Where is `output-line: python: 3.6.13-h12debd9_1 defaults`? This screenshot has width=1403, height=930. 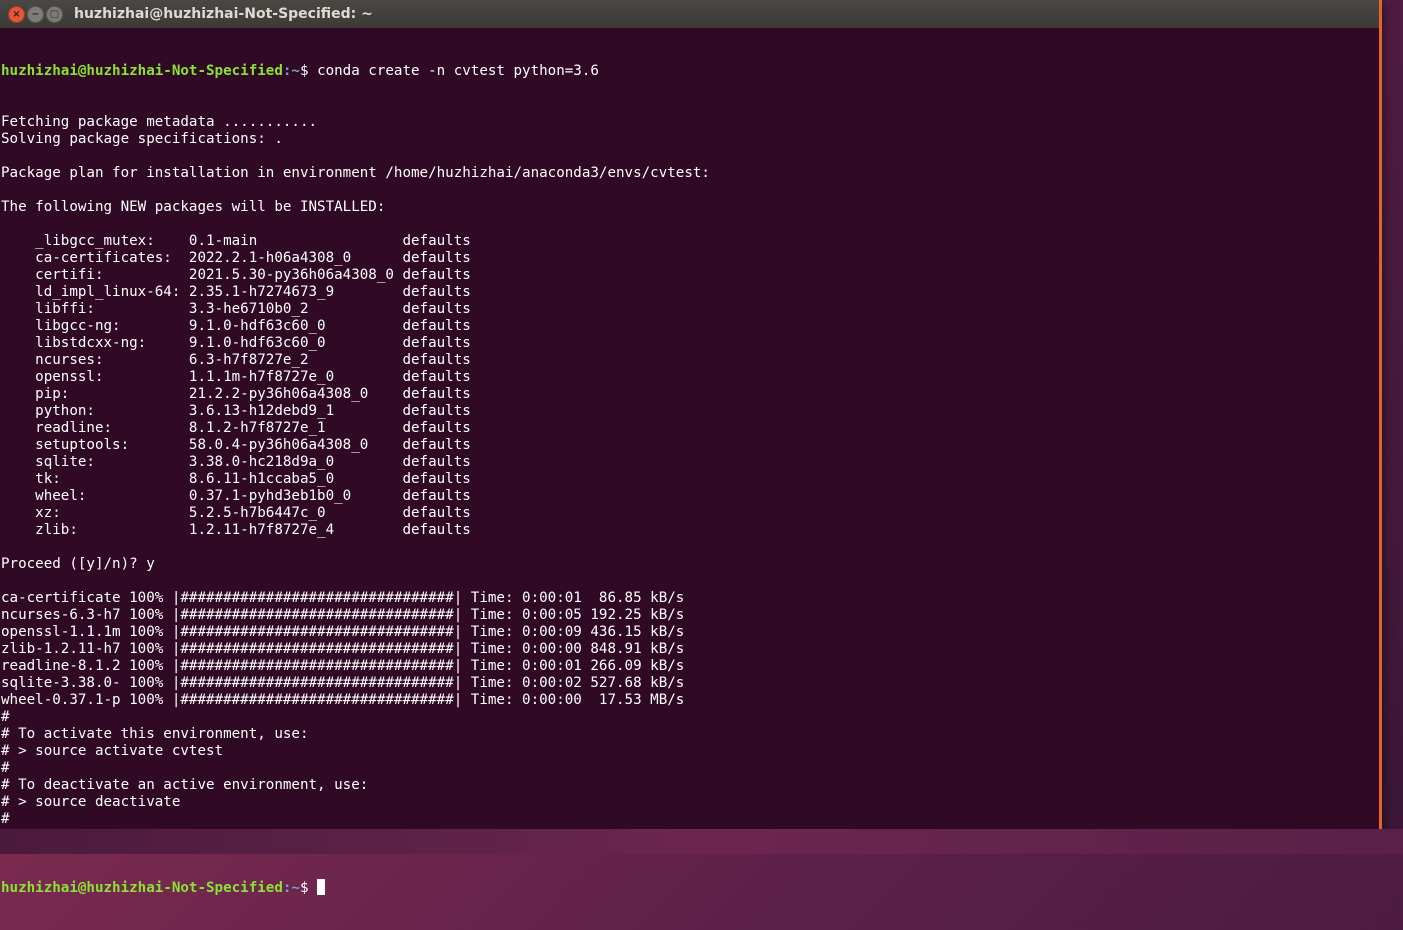
output-line: python: 3.6.13-h12debd9_1 defaults is located at coordinates (236, 411).